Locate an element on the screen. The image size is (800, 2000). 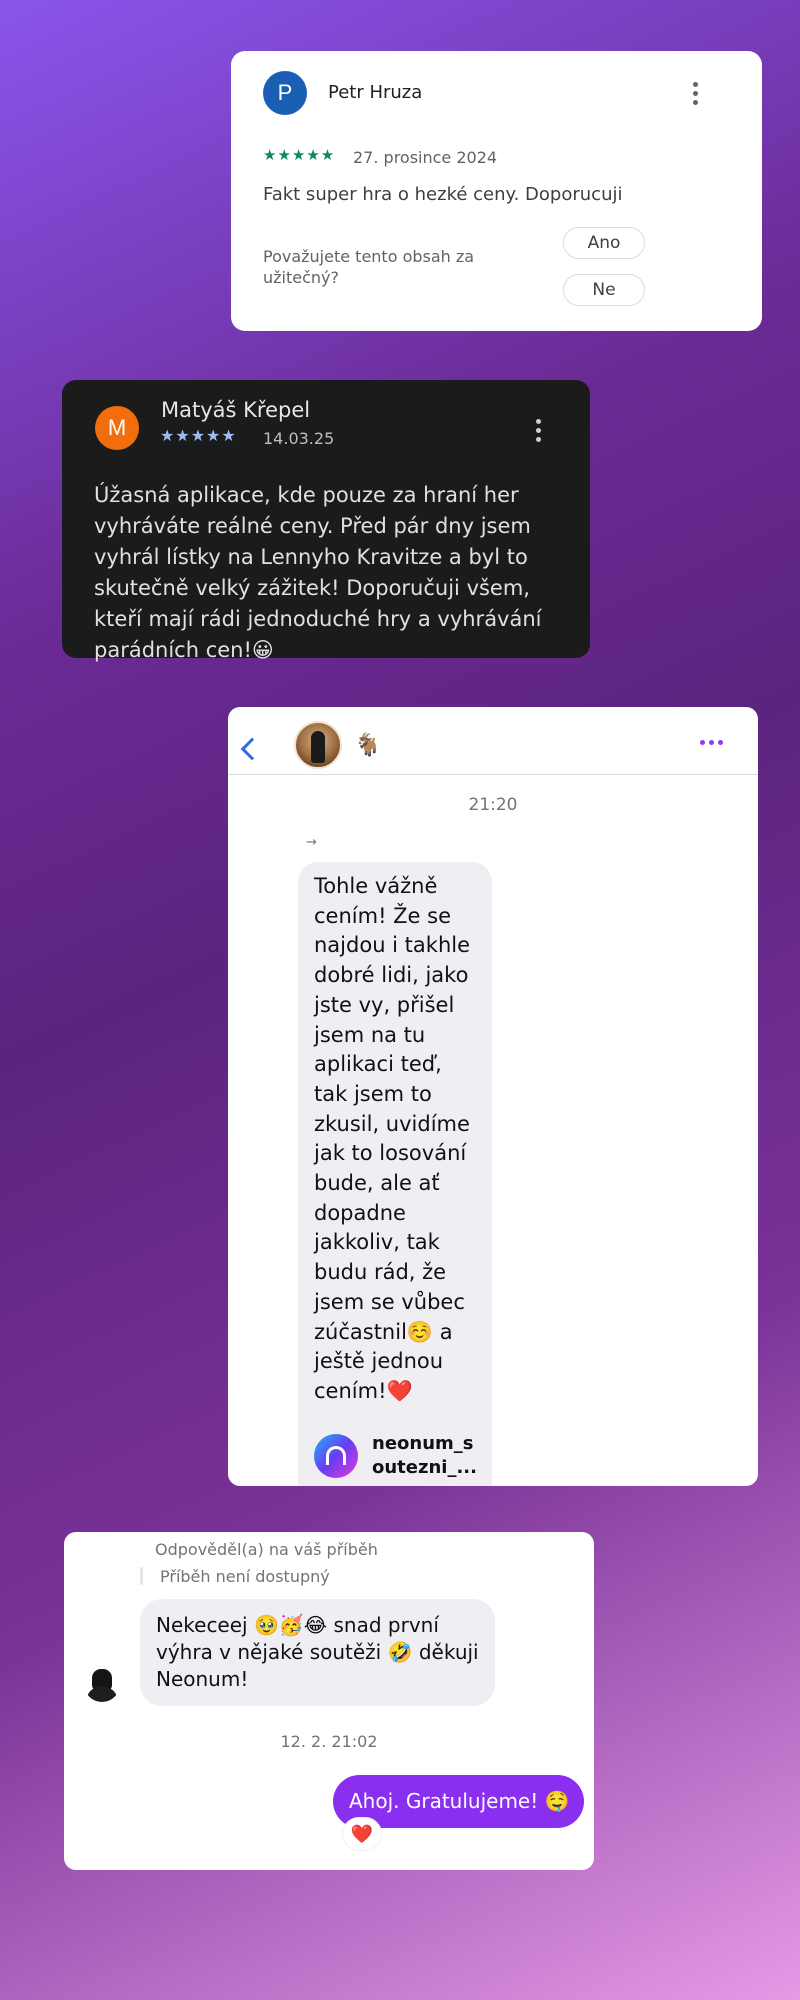
contact-name: 🐐 is located at coordinates (367, 745).